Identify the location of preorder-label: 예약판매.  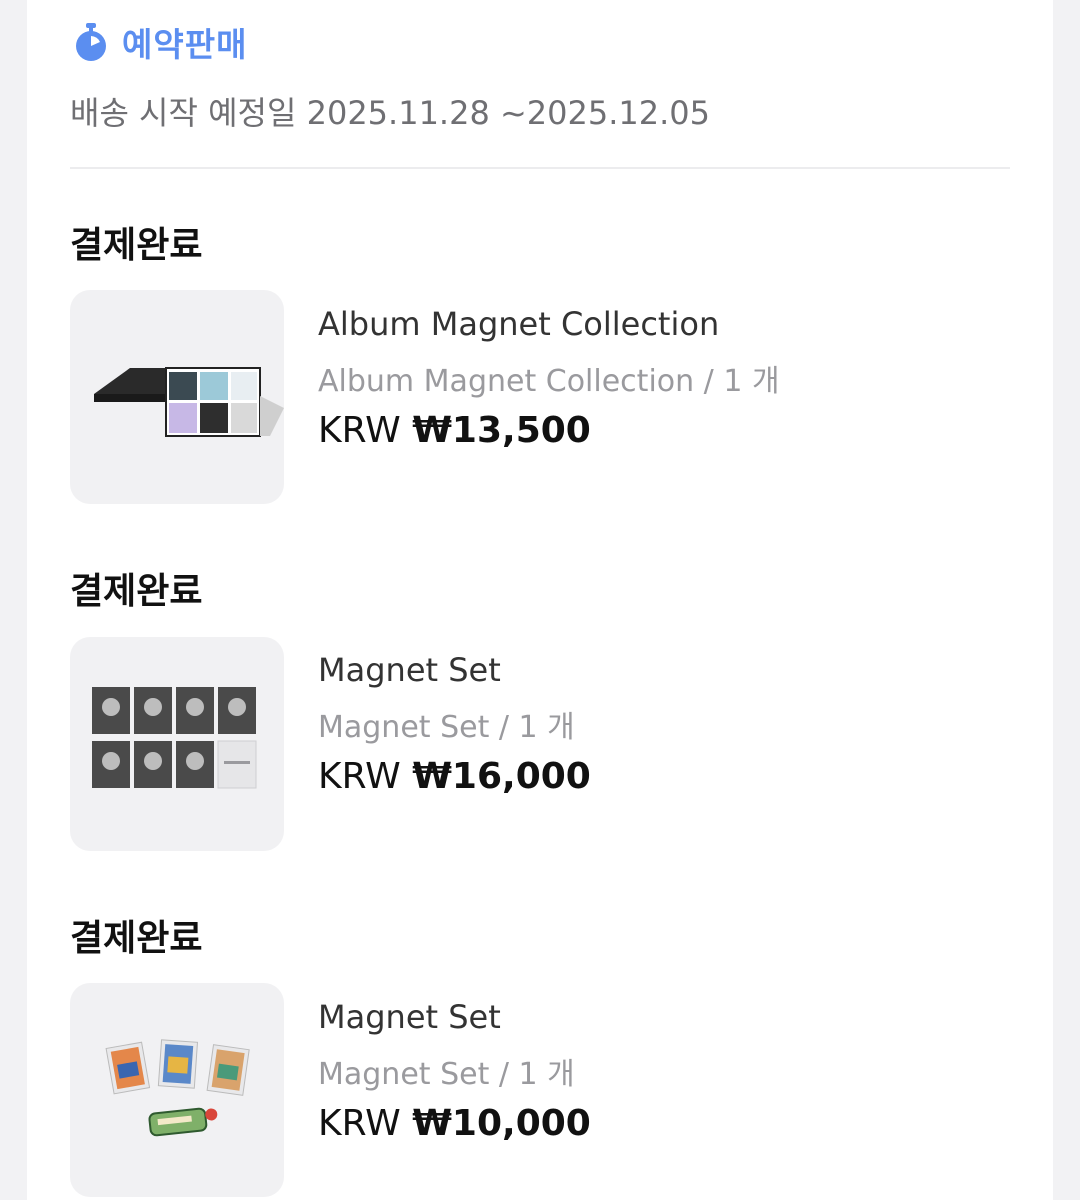
(185, 44).